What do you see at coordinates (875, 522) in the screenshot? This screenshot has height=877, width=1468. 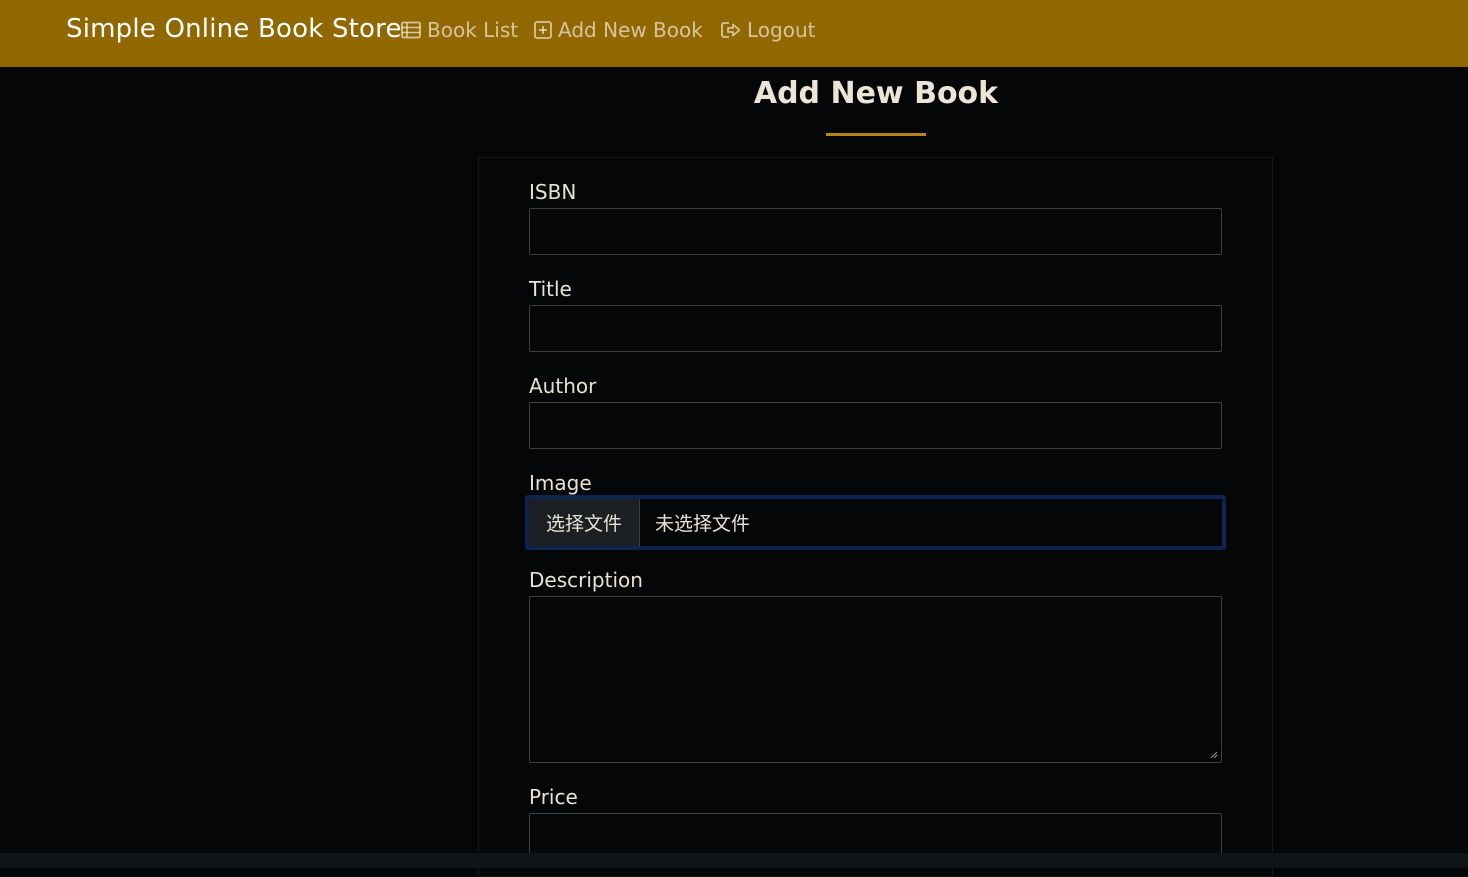 I see `image-file-input: 选择文件 未选择文件` at bounding box center [875, 522].